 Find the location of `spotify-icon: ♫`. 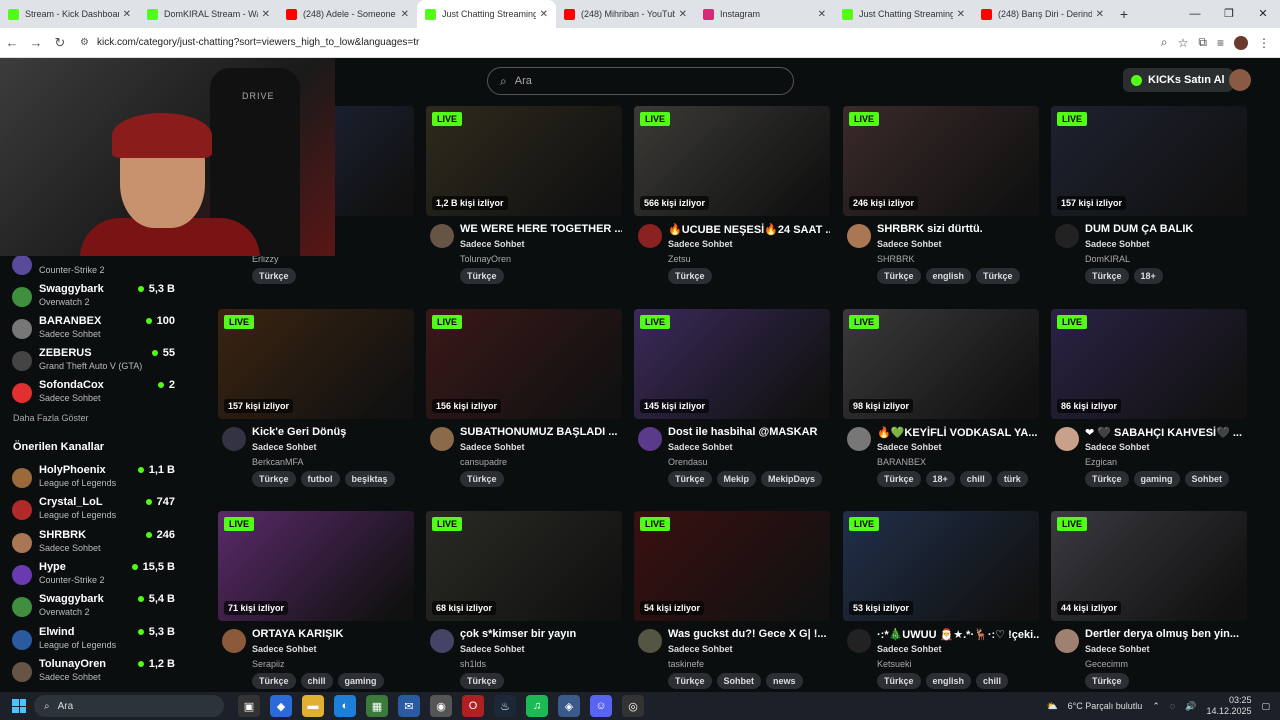

spotify-icon: ♫ is located at coordinates (537, 706).